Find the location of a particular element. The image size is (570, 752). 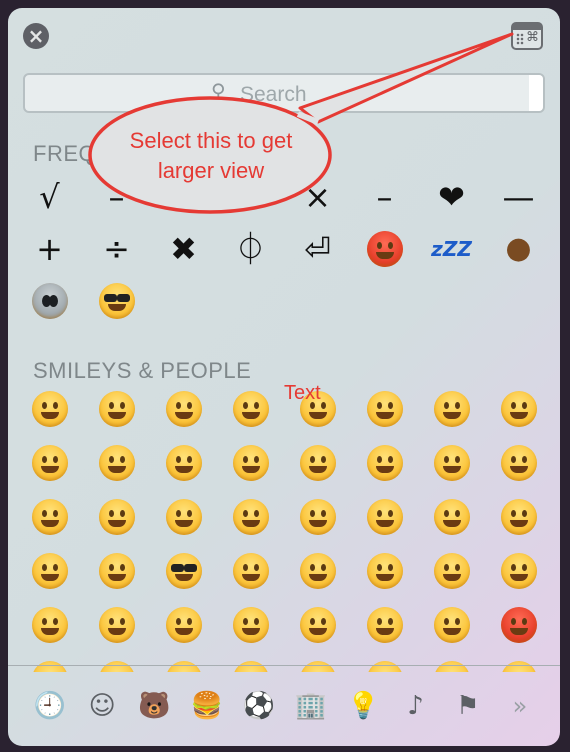

zzz-icon: zZZ is located at coordinates (451, 249).